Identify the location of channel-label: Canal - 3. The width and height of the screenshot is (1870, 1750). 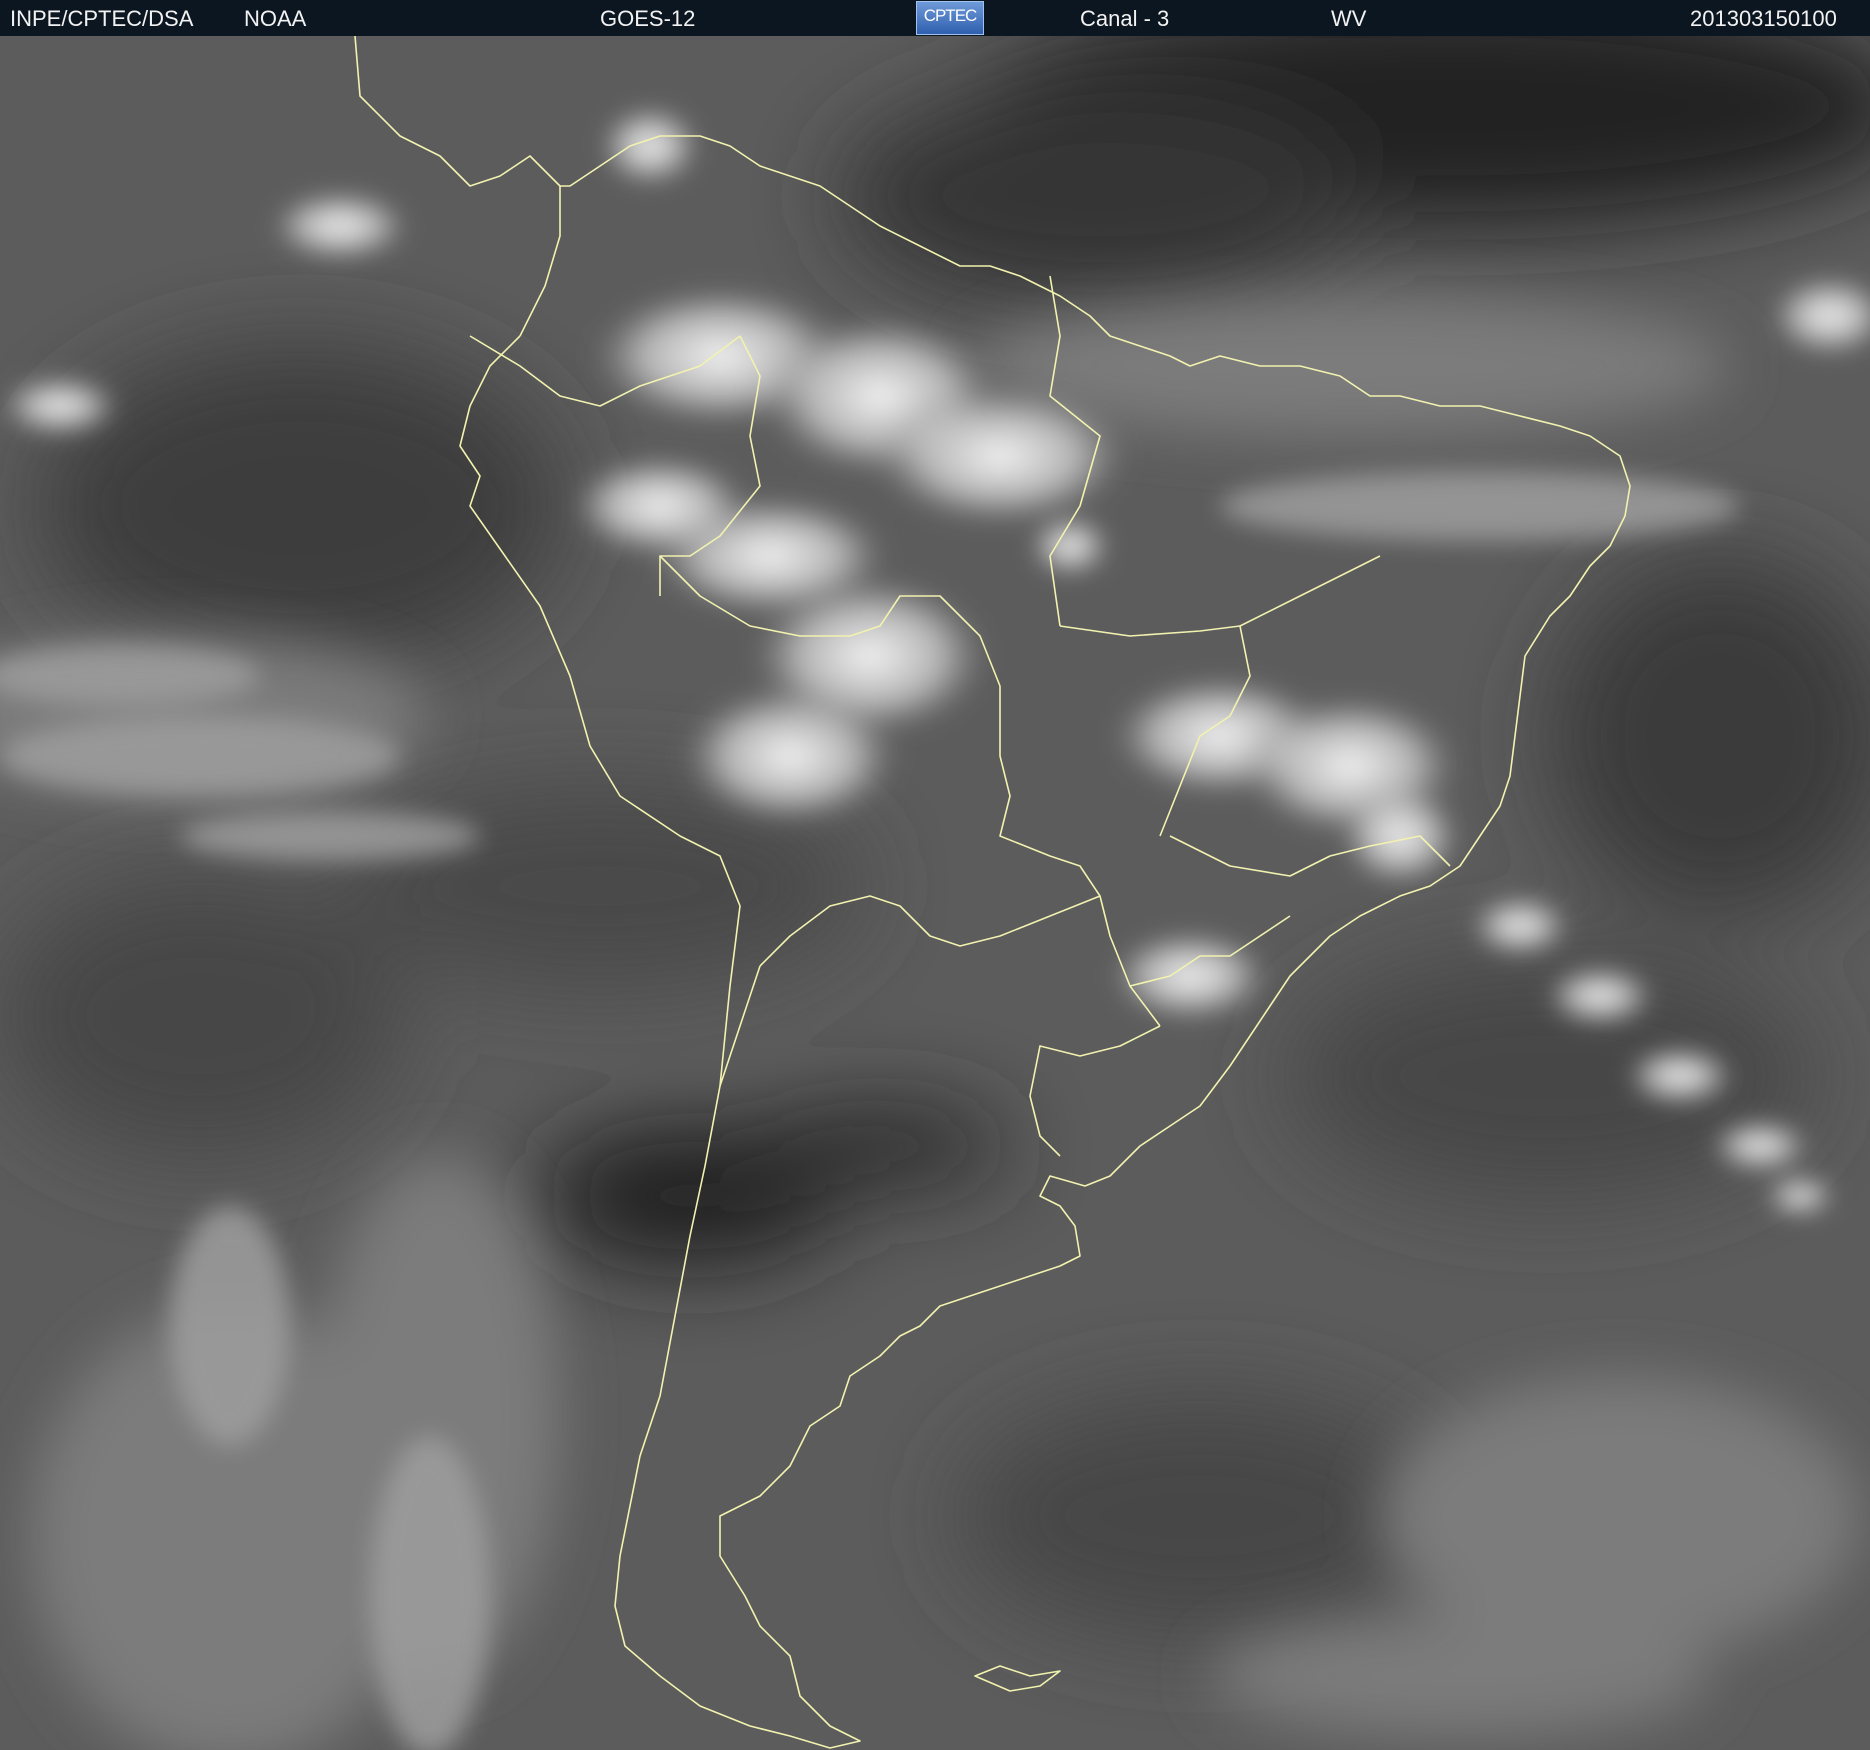
(1125, 18).